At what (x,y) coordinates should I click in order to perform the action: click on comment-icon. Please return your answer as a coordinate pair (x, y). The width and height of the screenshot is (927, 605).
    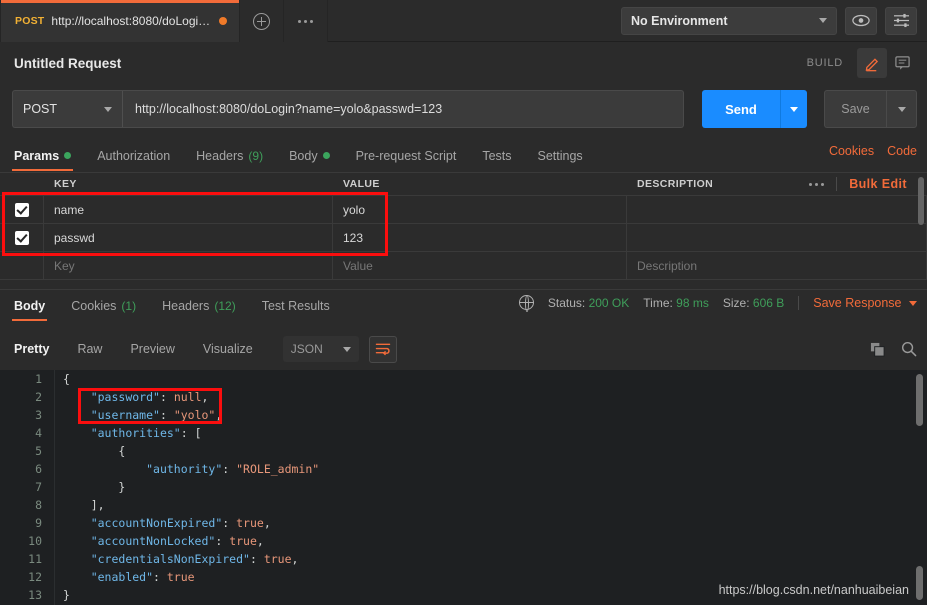
    Looking at the image, I should click on (902, 63).